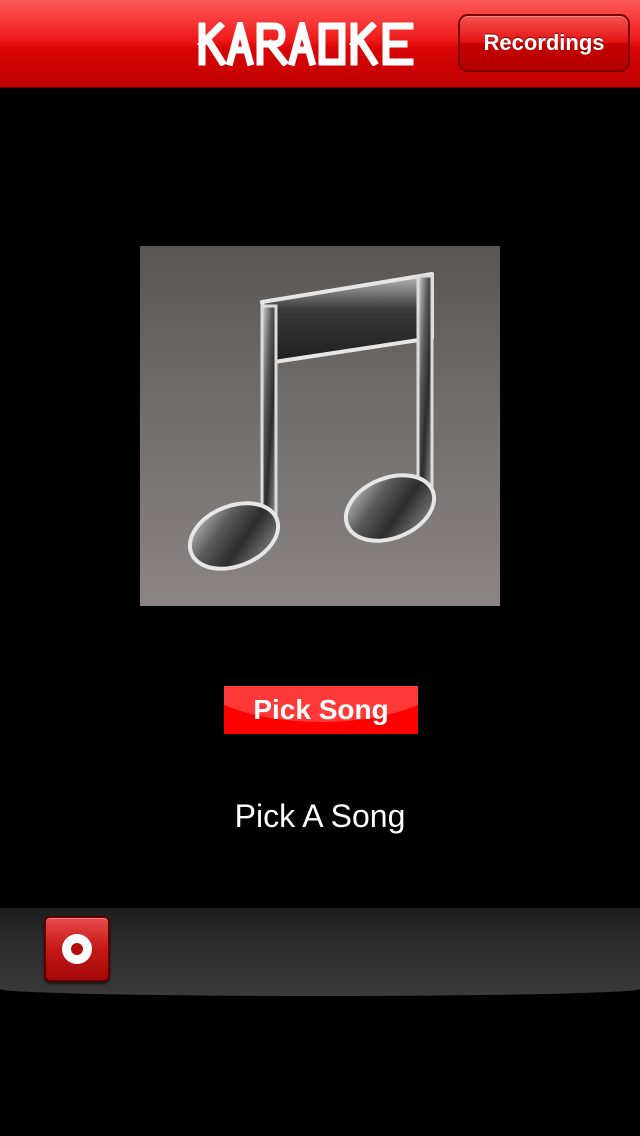 This screenshot has width=640, height=1136. I want to click on navigation-bar: Recordings, so click(320, 44).